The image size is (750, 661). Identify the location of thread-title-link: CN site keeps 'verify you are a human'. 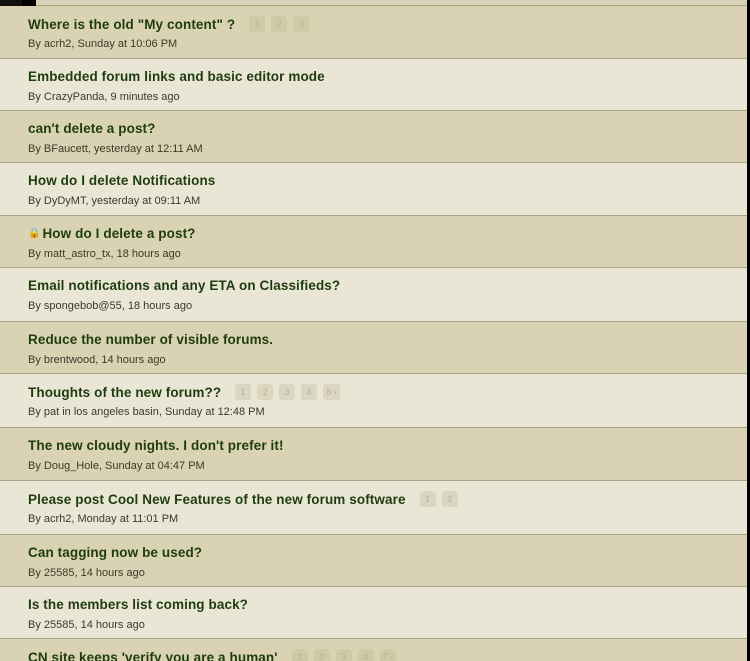
(153, 655).